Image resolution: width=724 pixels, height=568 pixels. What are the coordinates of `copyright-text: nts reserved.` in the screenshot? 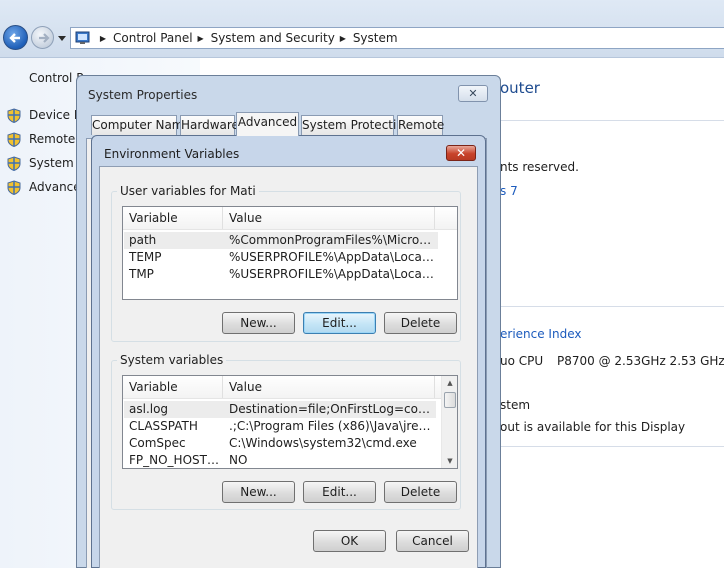 It's located at (539, 167).